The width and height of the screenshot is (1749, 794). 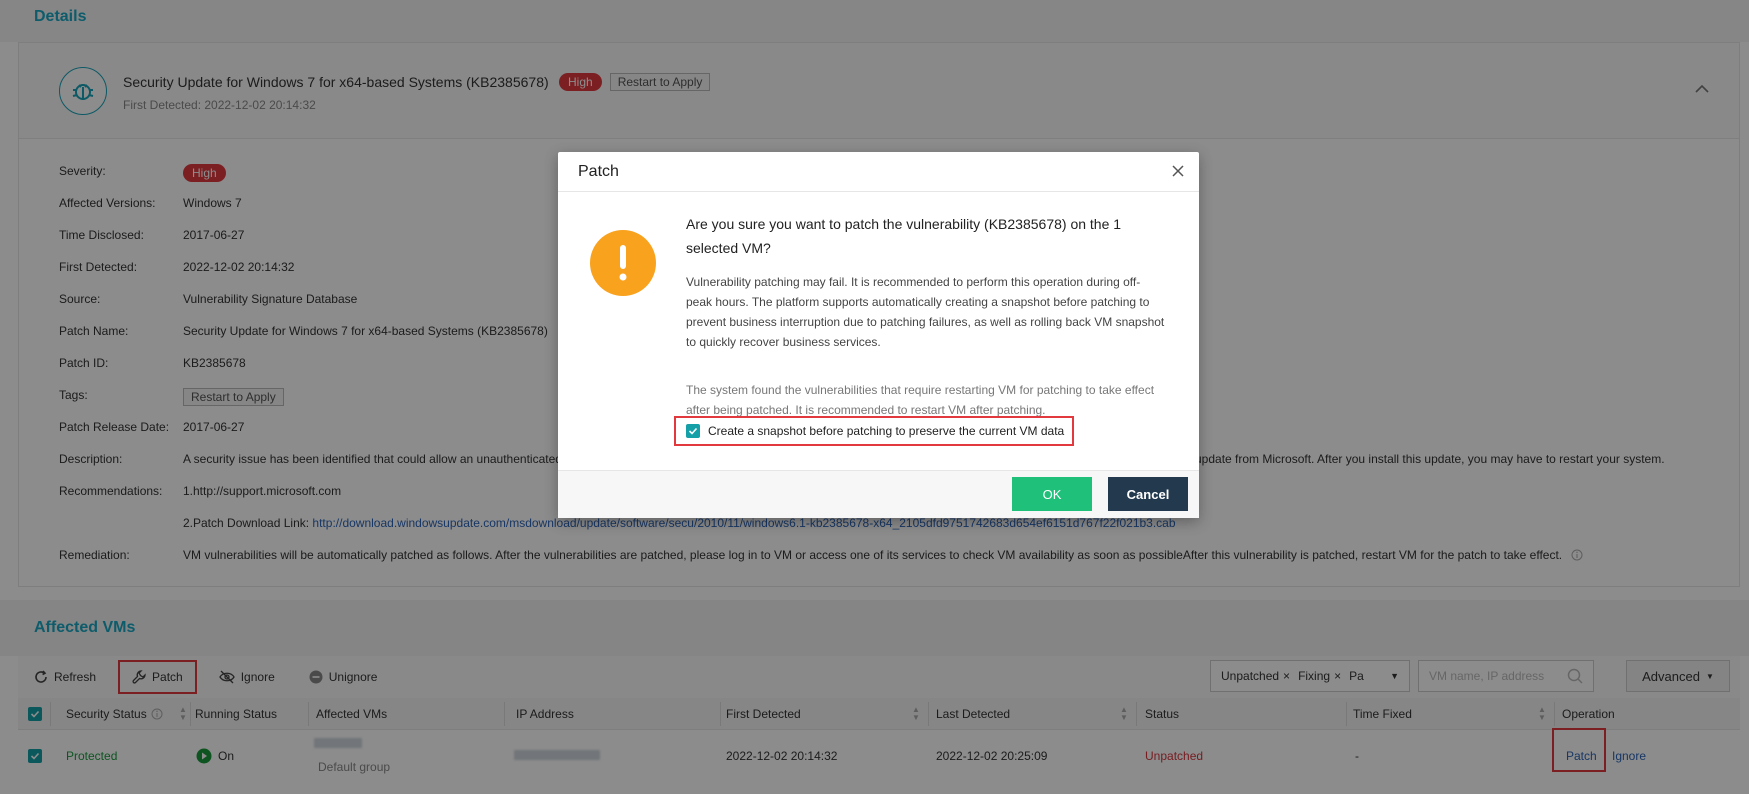 I want to click on close-icon, so click(x=1178, y=172).